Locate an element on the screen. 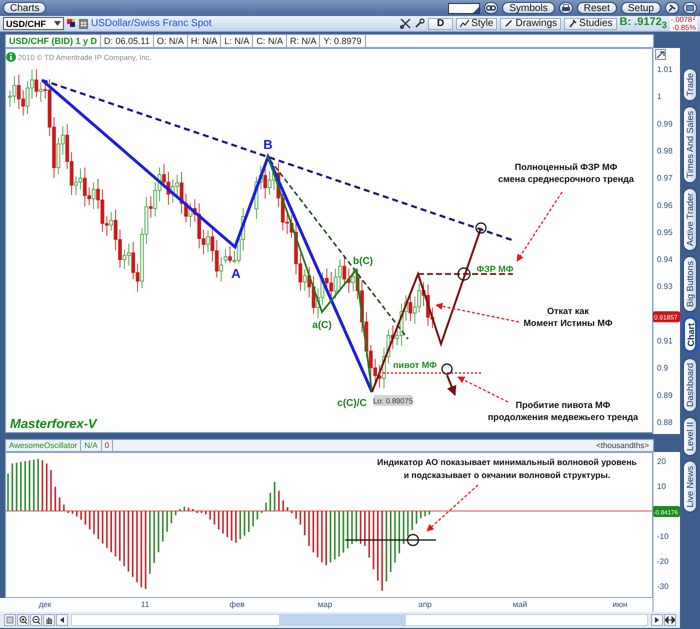 The width and height of the screenshot is (700, 629). axis-tick-label: 0.98 is located at coordinates (665, 151).